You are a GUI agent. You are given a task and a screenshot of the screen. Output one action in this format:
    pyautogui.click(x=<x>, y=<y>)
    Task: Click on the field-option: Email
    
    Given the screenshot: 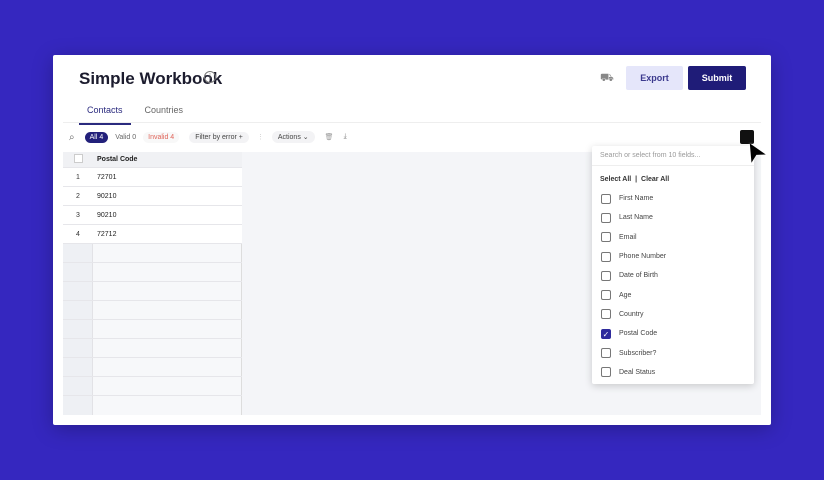 What is the action you would take?
    pyautogui.click(x=673, y=237)
    